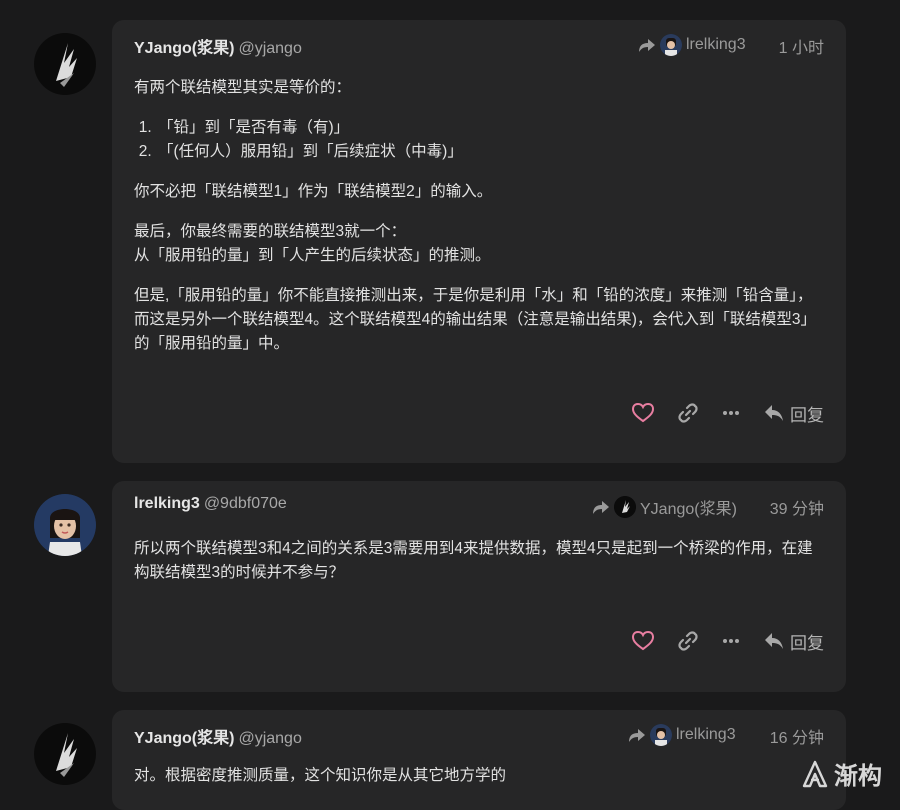 The width and height of the screenshot is (900, 810). What do you see at coordinates (479, 507) in the screenshot?
I see `comment-header: lrelking3 @9dbf070e YJango(浆果) 39 分钟` at bounding box center [479, 507].